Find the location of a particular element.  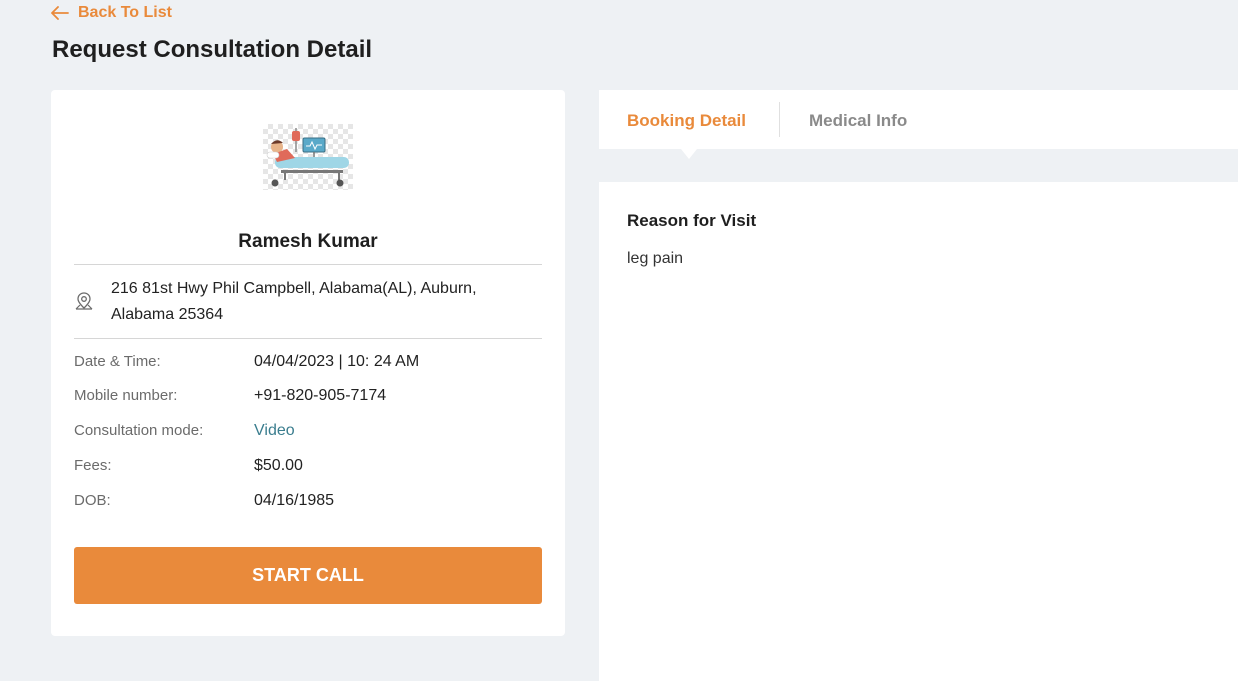

tab-medical-info: Medical Info is located at coordinates (858, 121).